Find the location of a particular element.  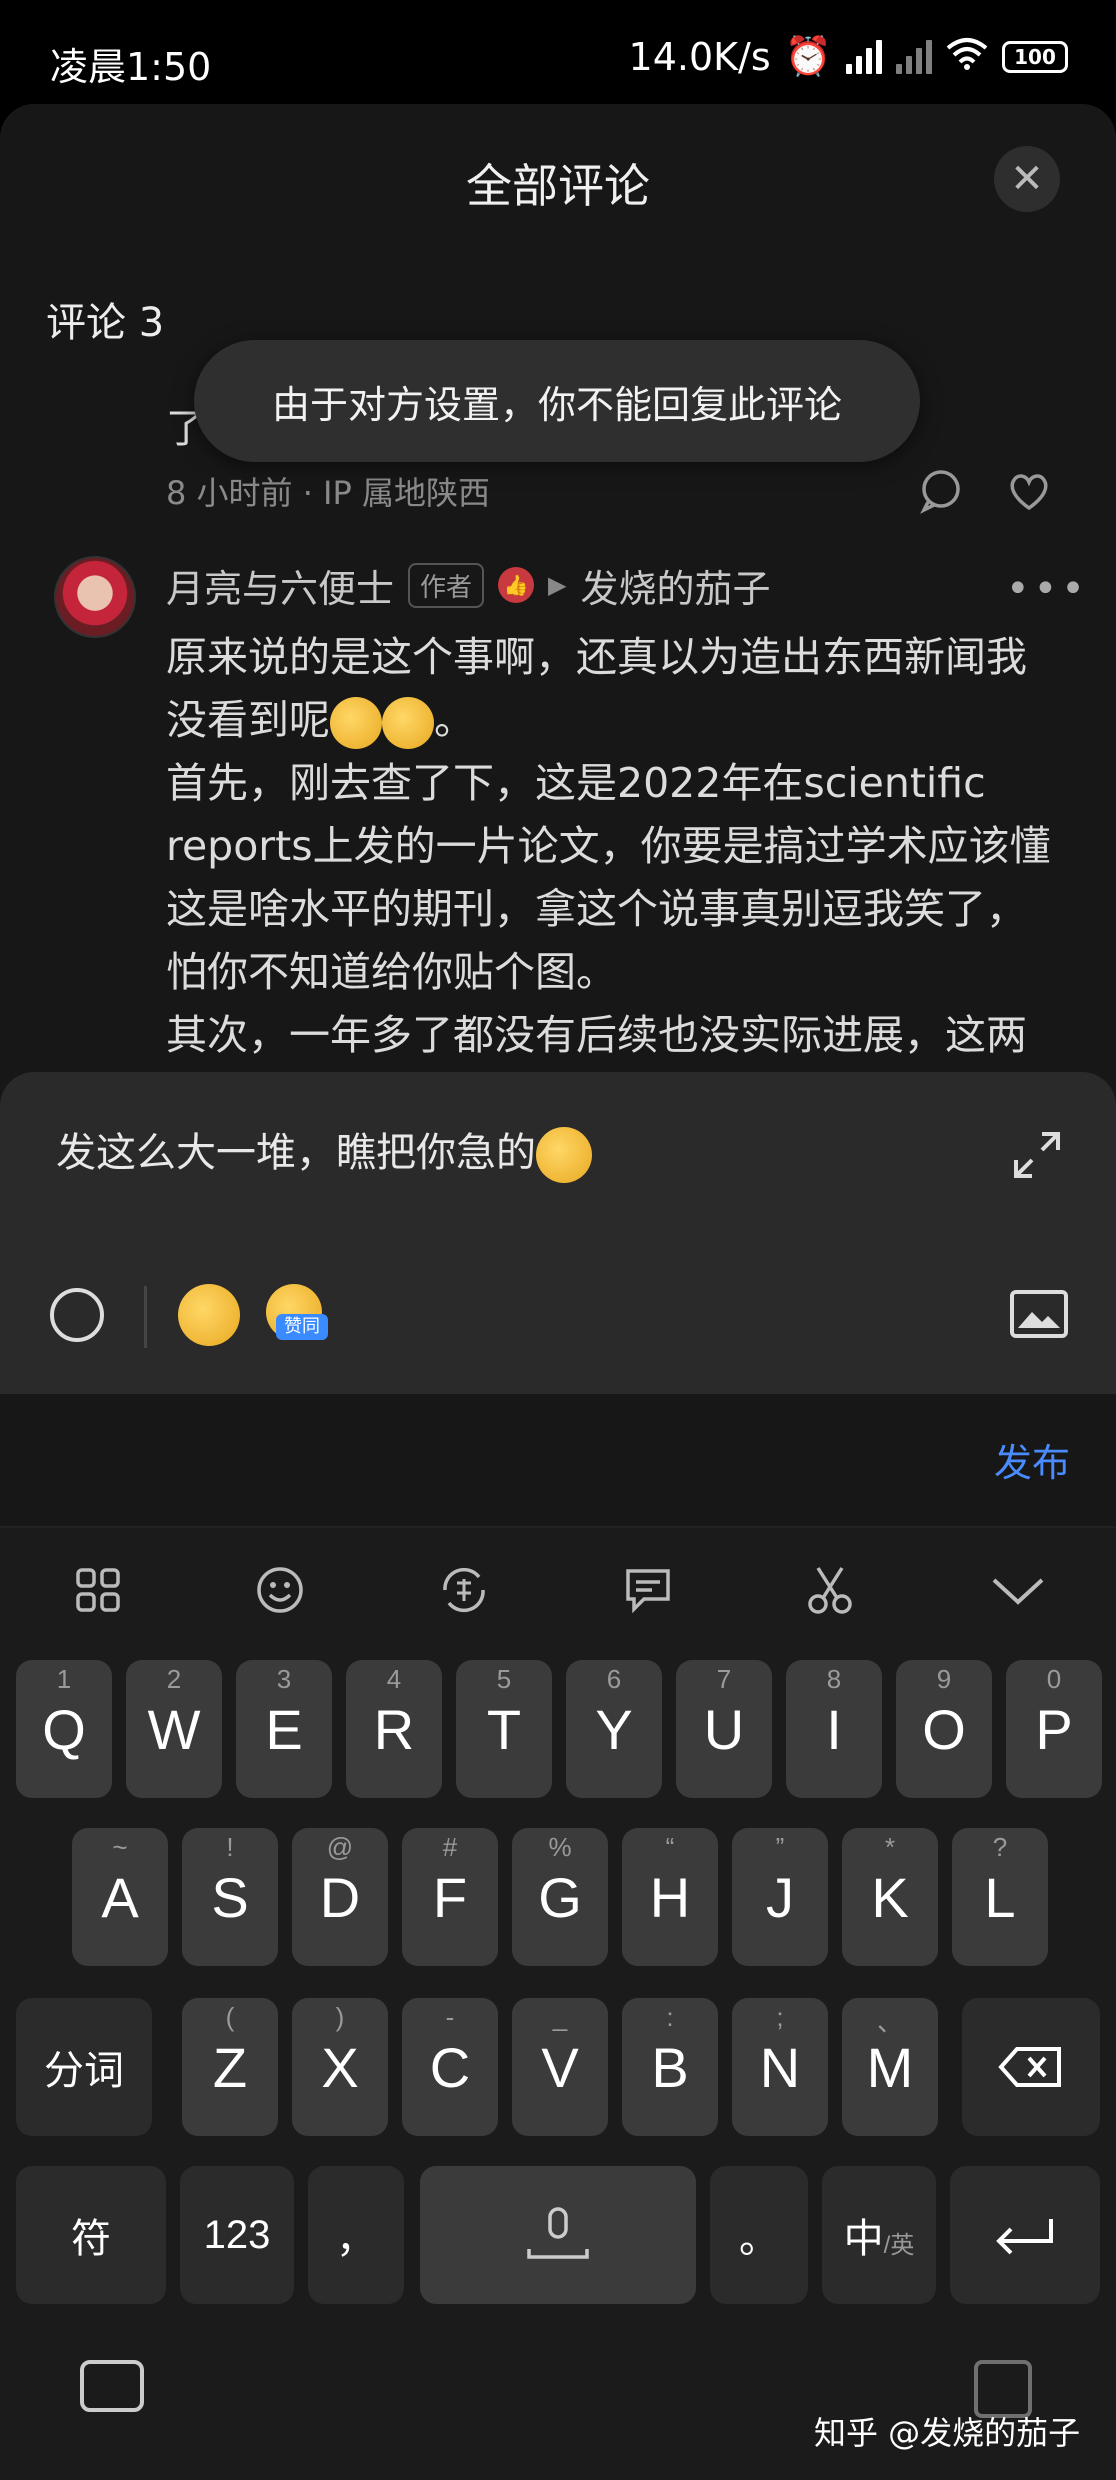

key-e: 3E is located at coordinates (284, 1729).